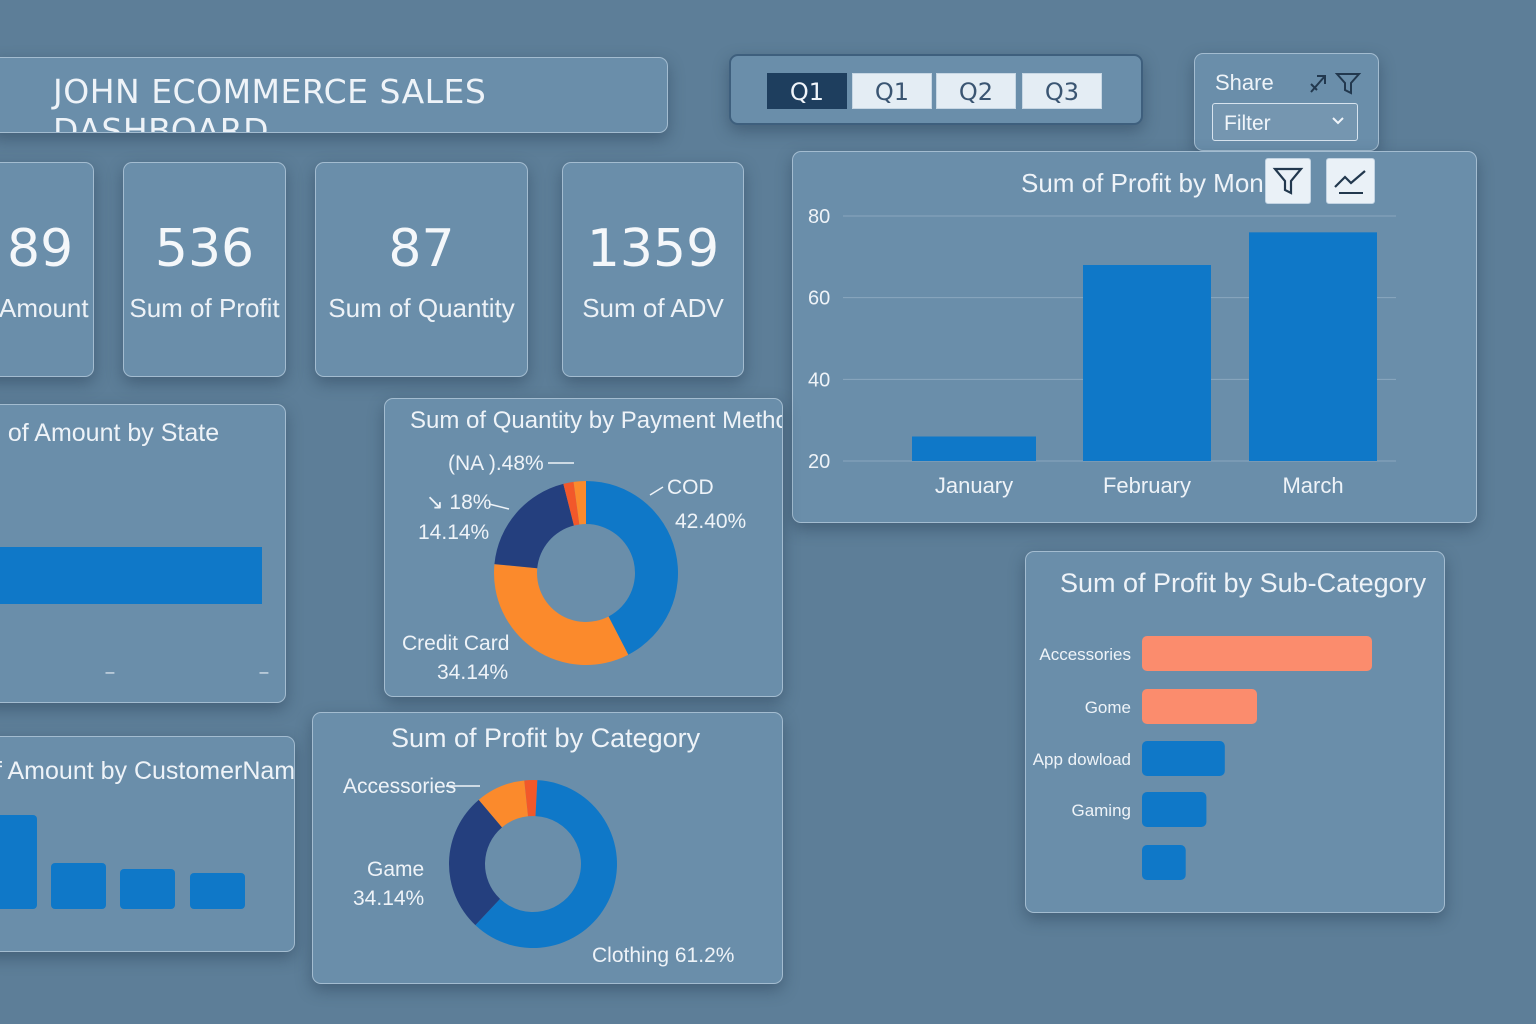  I want to click on kpi-label: Amount, so click(44, 308).